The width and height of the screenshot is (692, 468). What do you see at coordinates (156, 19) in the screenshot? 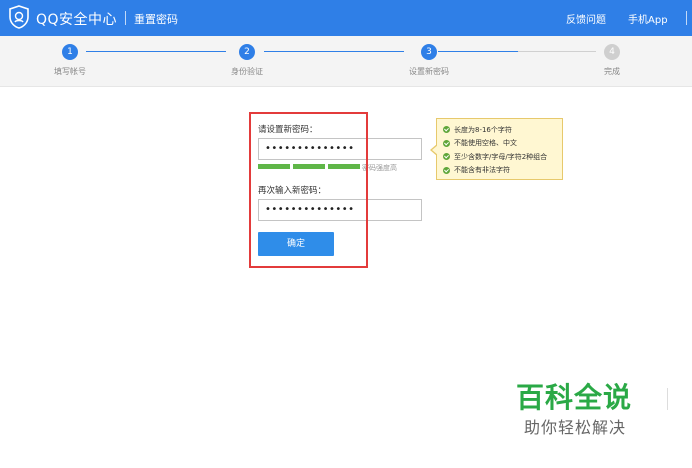
I see `page-title: 重置密码` at bounding box center [156, 19].